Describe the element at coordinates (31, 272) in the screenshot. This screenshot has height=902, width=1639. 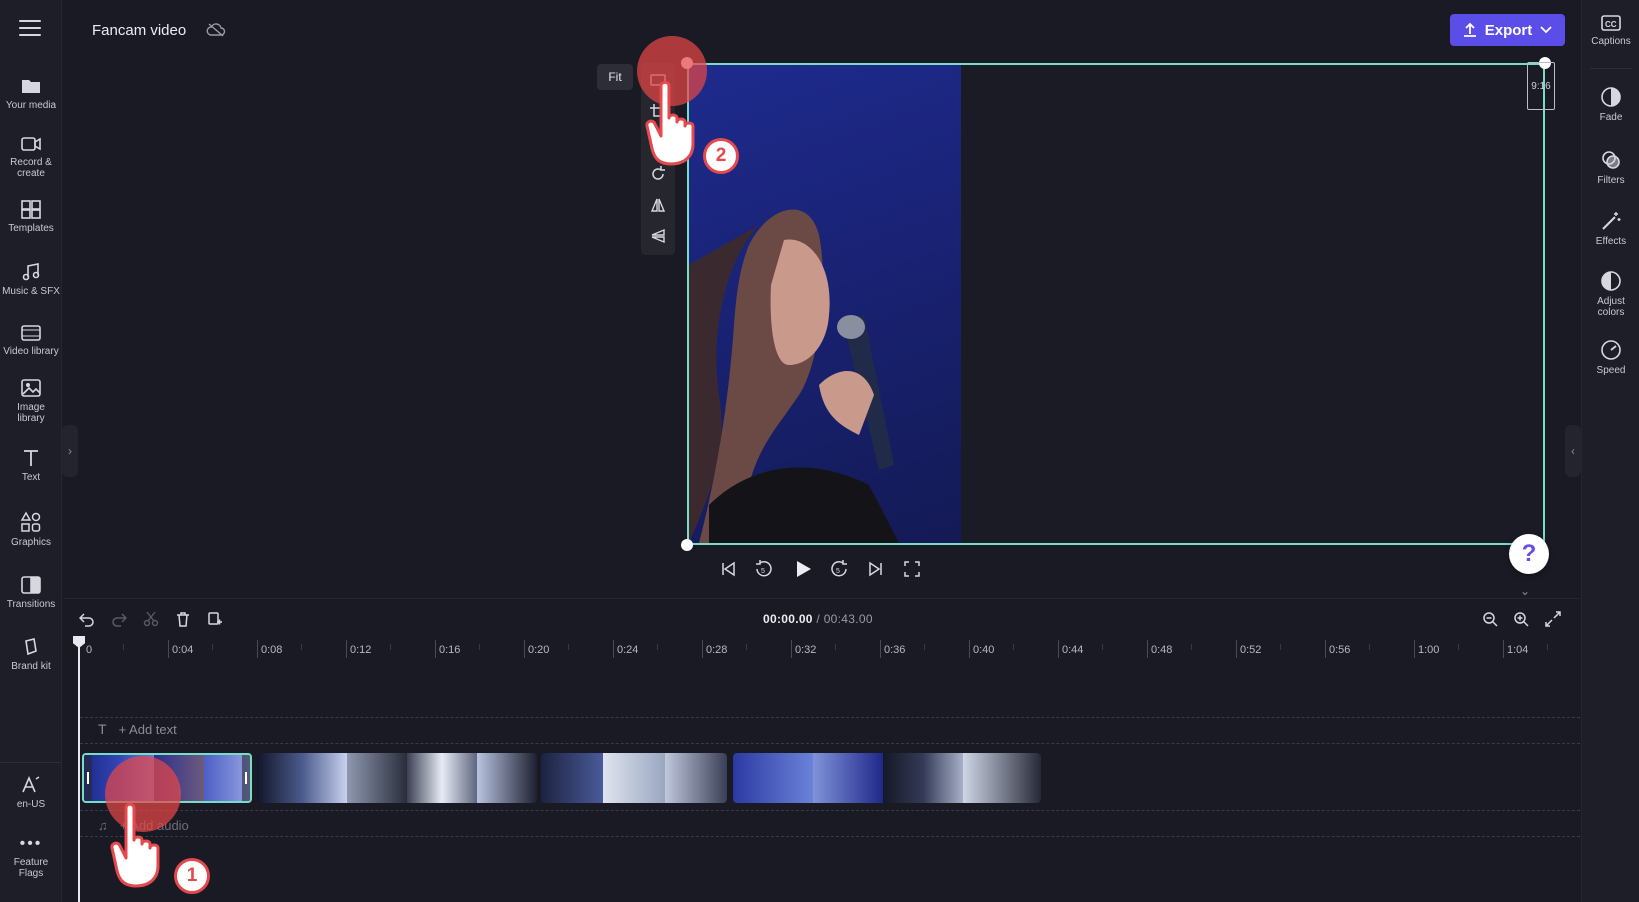
I see `music-note-icon` at that location.